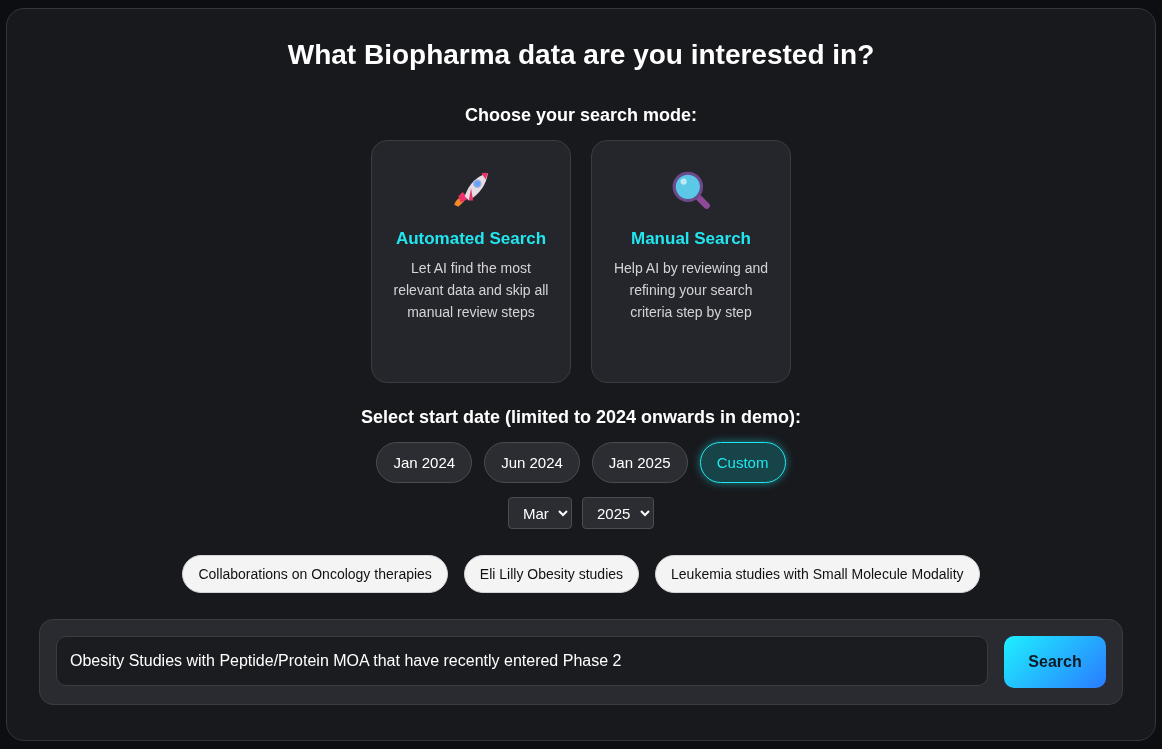 The image size is (1162, 749). I want to click on mode-title: Manual Search, so click(691, 239).